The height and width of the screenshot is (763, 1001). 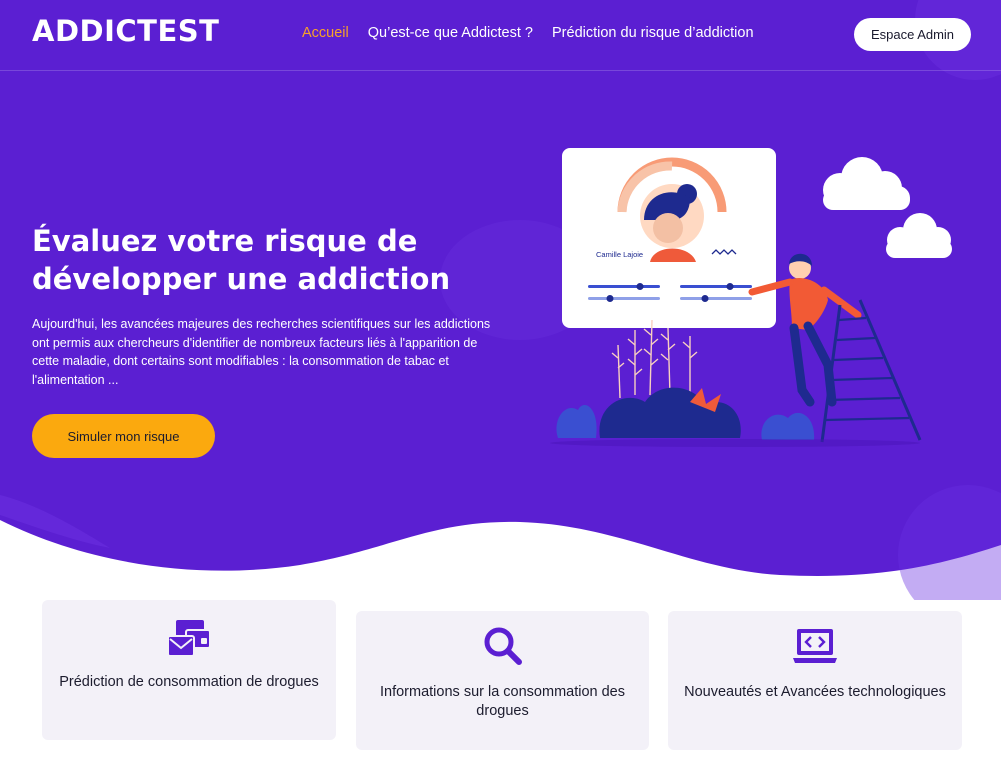 What do you see at coordinates (503, 646) in the screenshot?
I see `search-icon` at bounding box center [503, 646].